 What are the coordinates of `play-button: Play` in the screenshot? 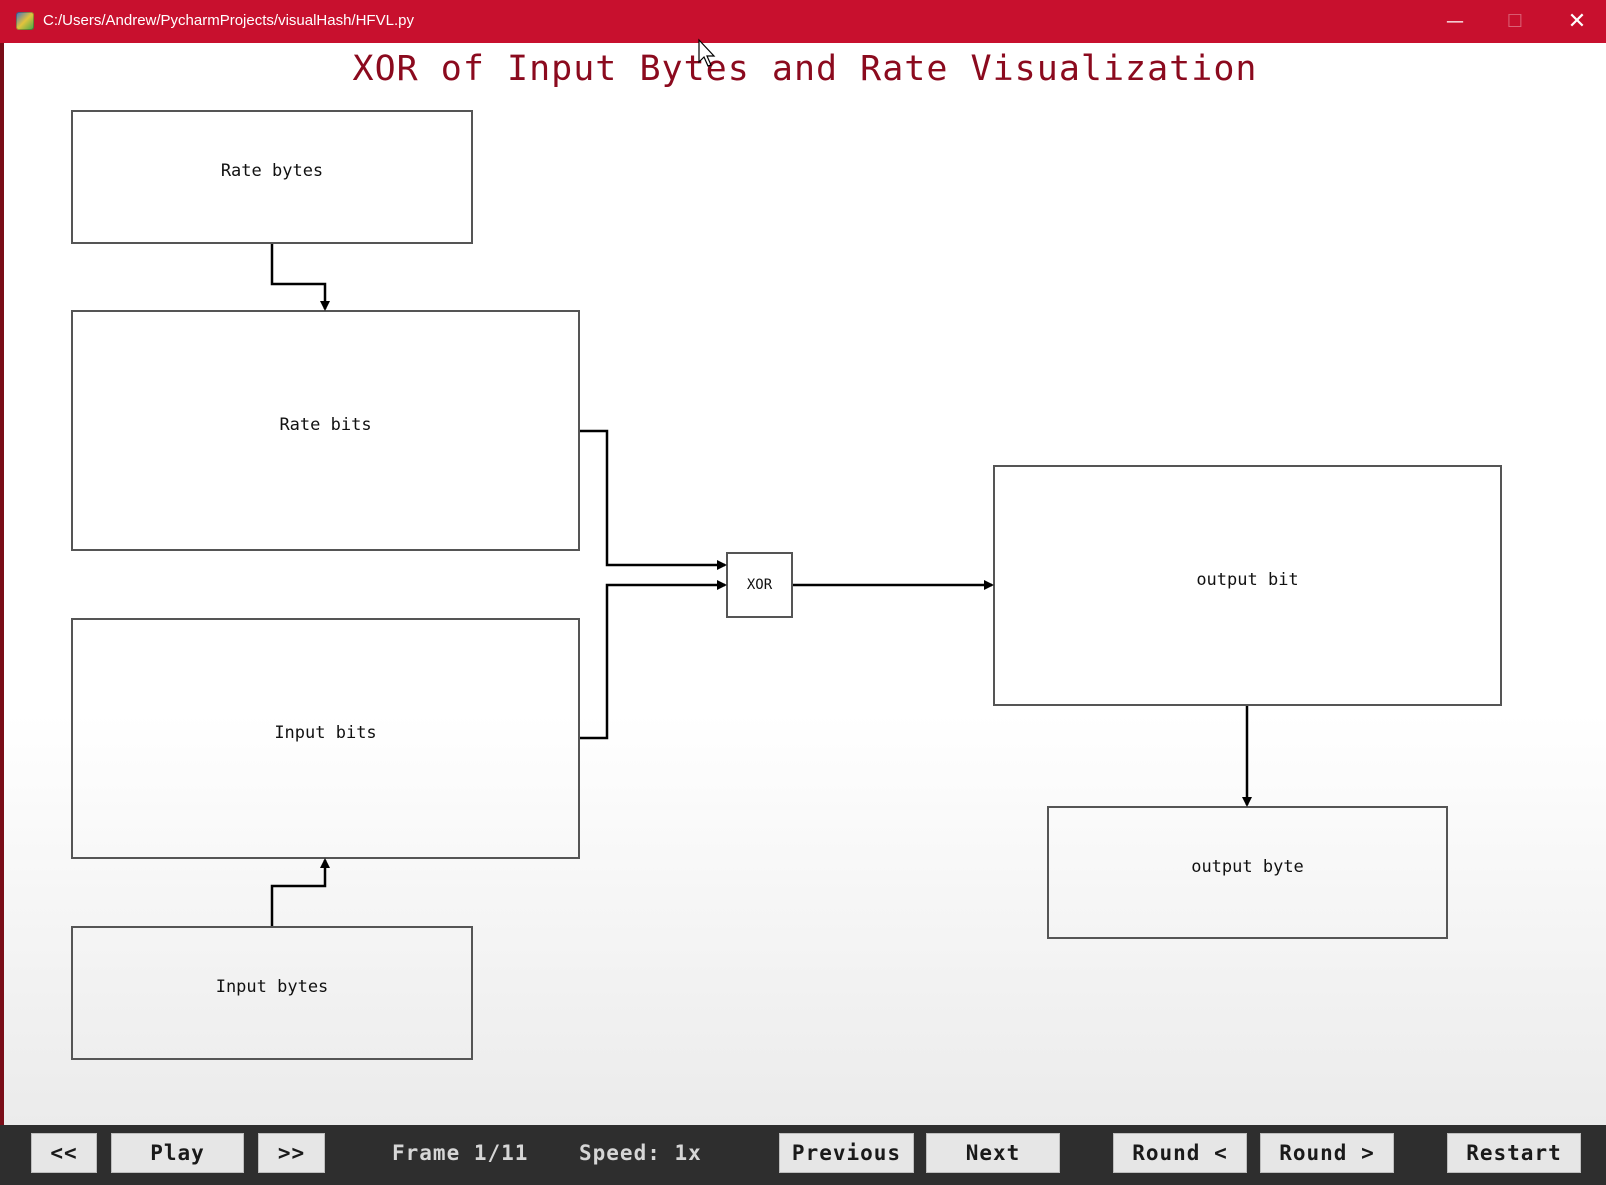 It's located at (177, 1153).